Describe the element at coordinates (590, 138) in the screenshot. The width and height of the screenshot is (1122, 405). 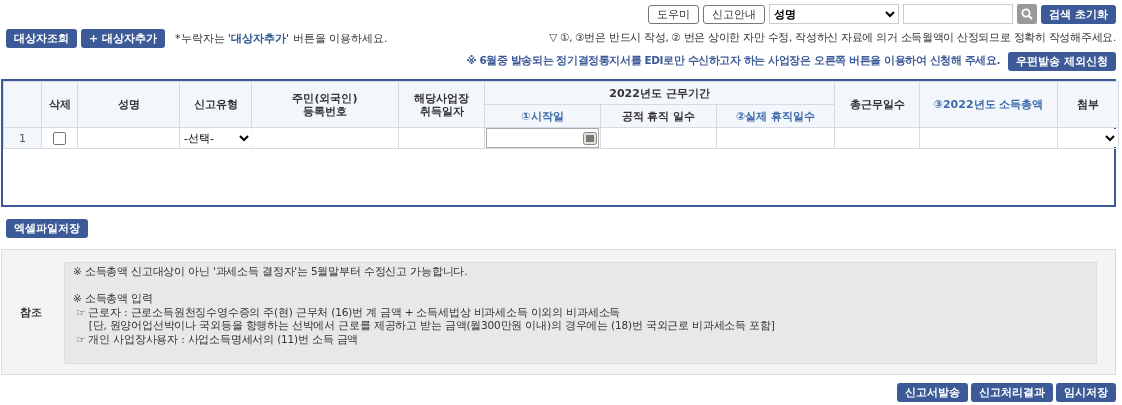
I see `calendar-icon` at that location.